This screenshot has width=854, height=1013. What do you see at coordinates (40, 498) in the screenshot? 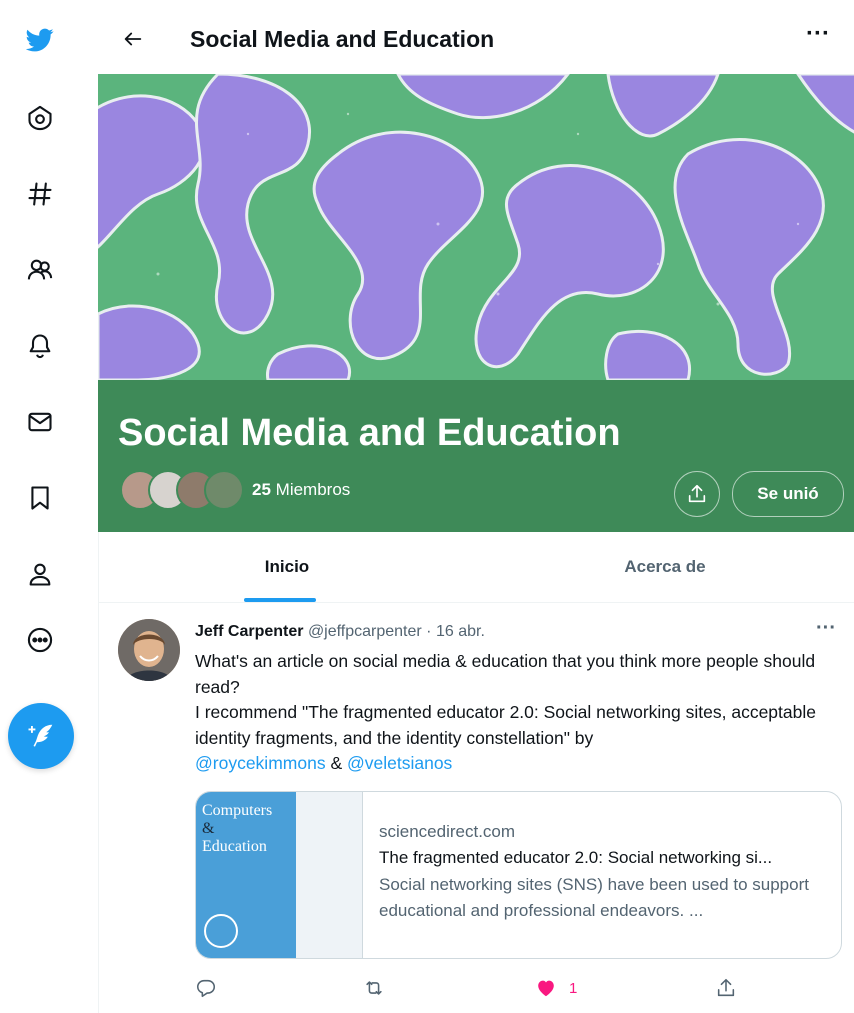
I see `bookmarks-icon` at bounding box center [40, 498].